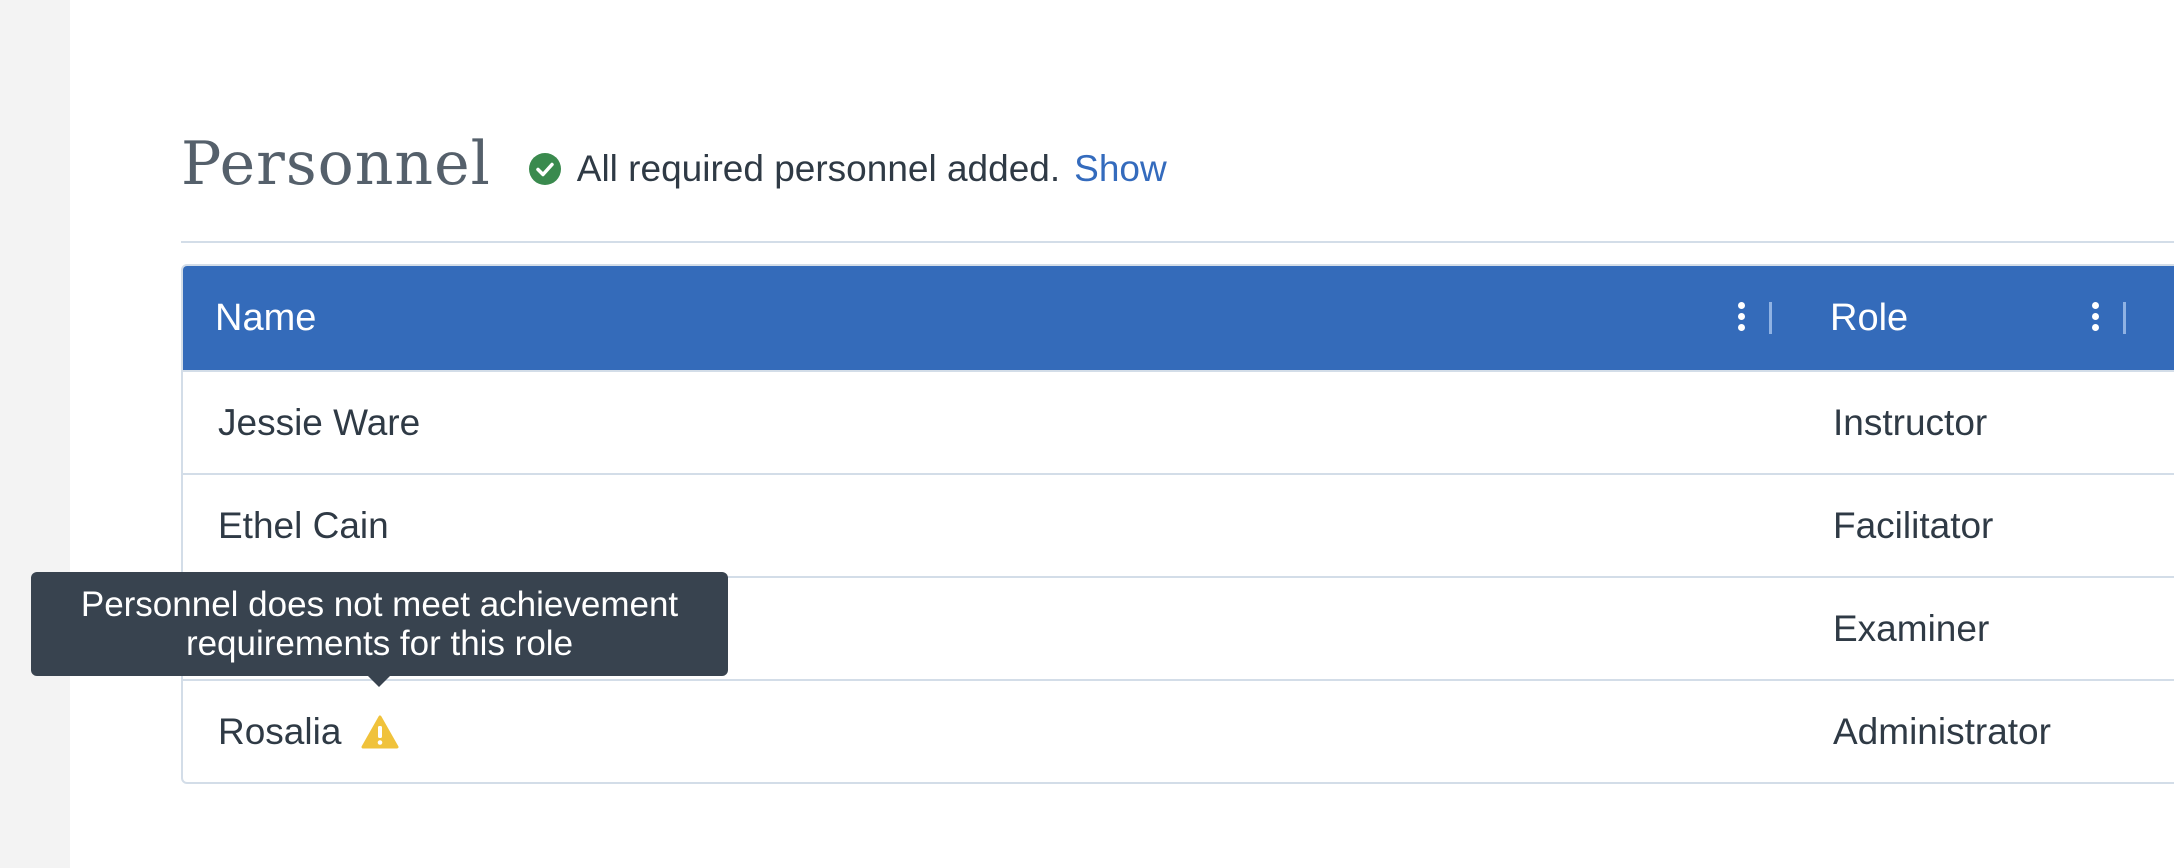  I want to click on page-title: Personnel, so click(336, 164).